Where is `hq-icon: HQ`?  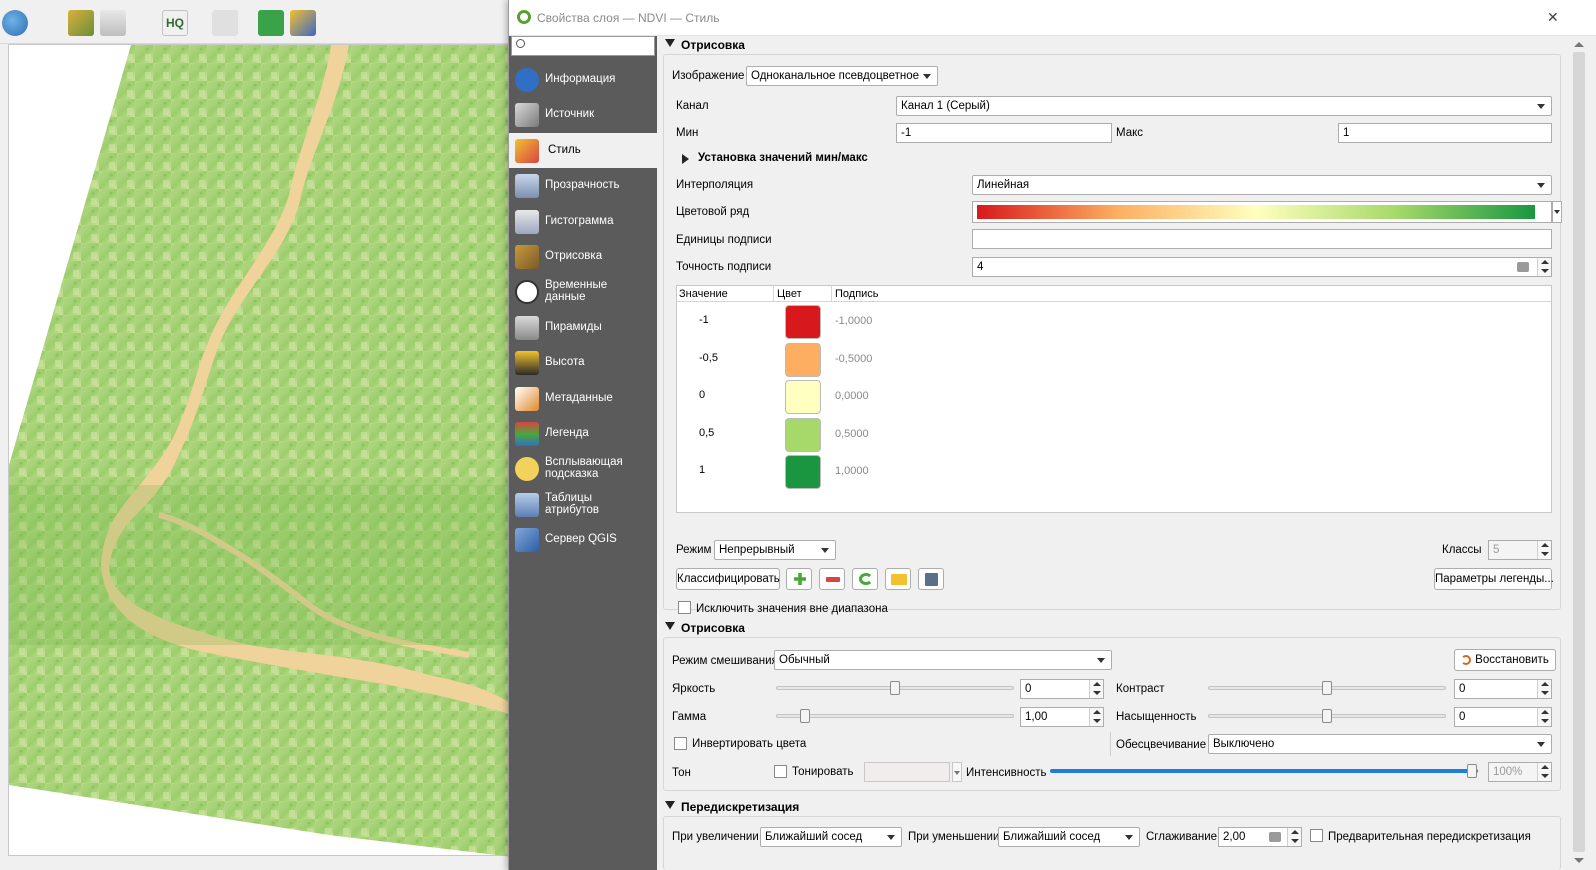
hq-icon: HQ is located at coordinates (175, 23).